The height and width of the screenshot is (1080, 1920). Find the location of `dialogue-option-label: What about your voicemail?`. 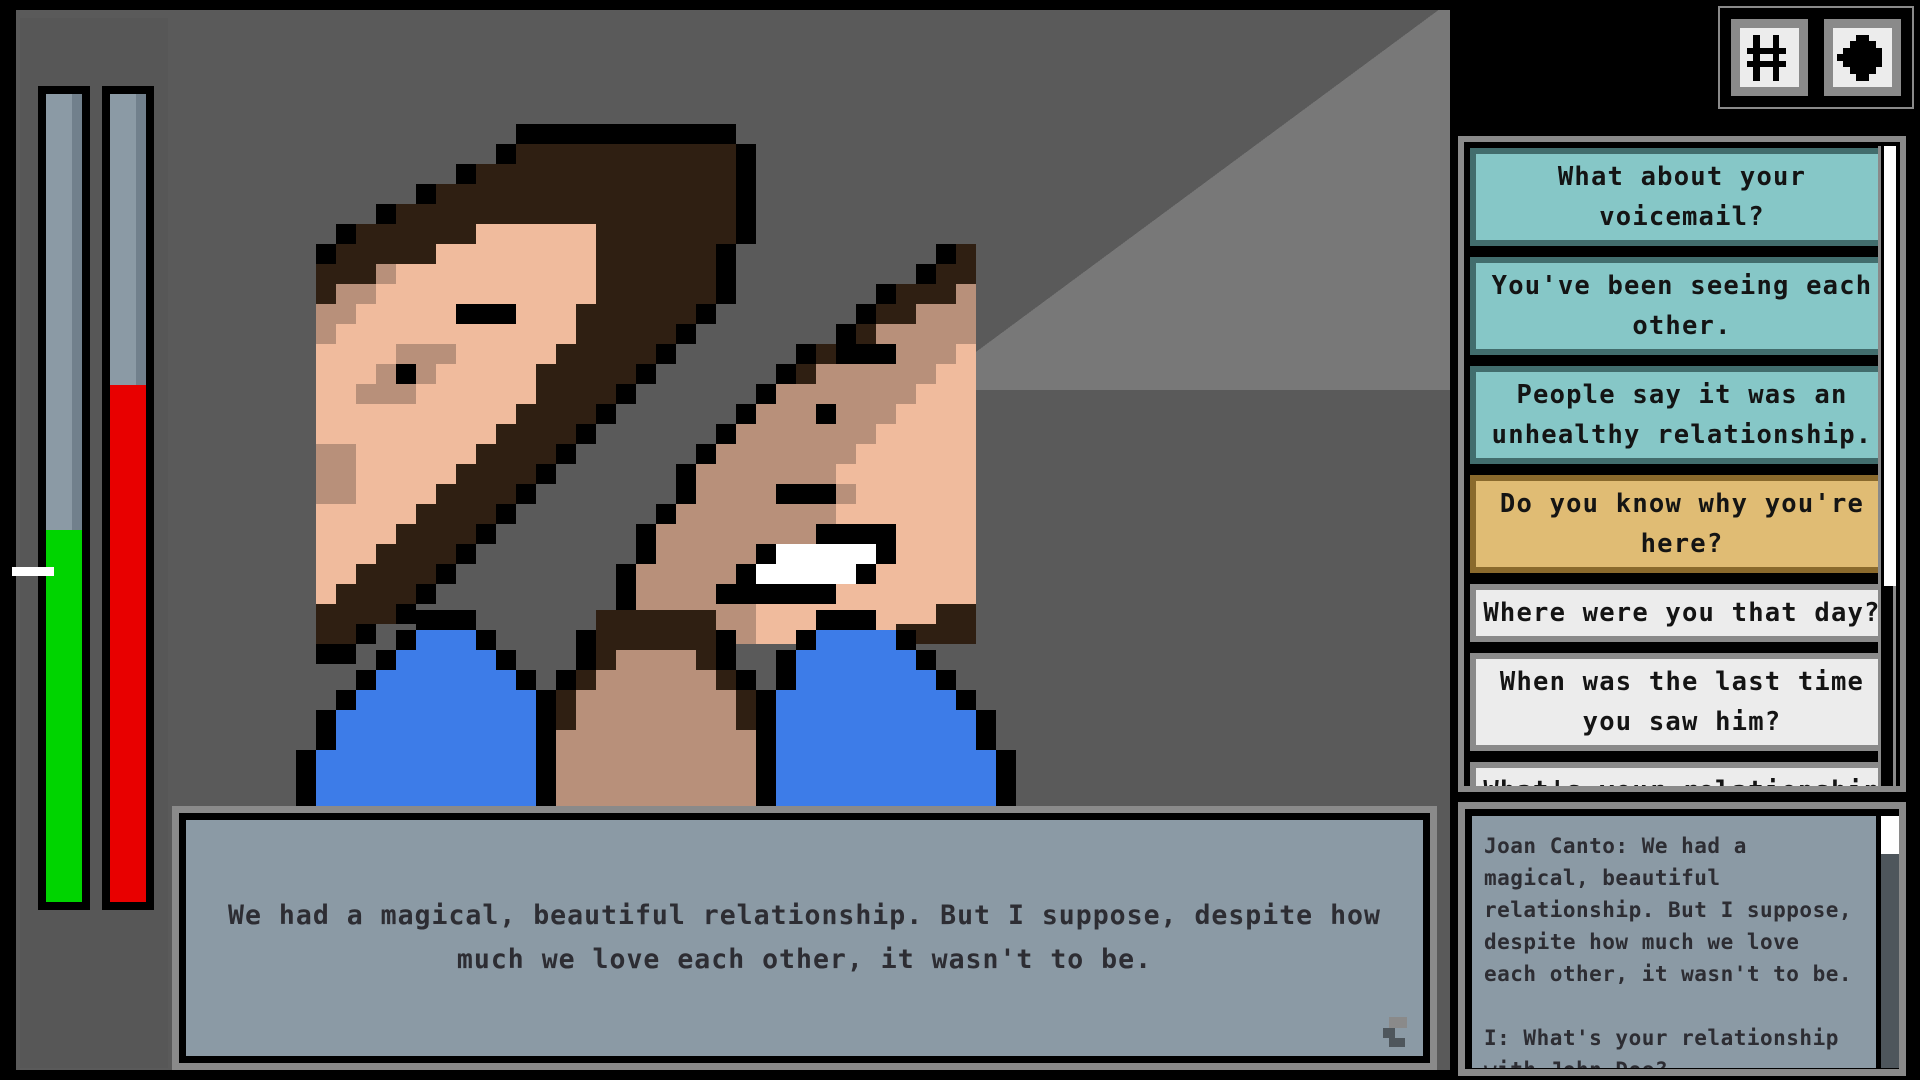

dialogue-option-label: What about your voicemail? is located at coordinates (1682, 197).